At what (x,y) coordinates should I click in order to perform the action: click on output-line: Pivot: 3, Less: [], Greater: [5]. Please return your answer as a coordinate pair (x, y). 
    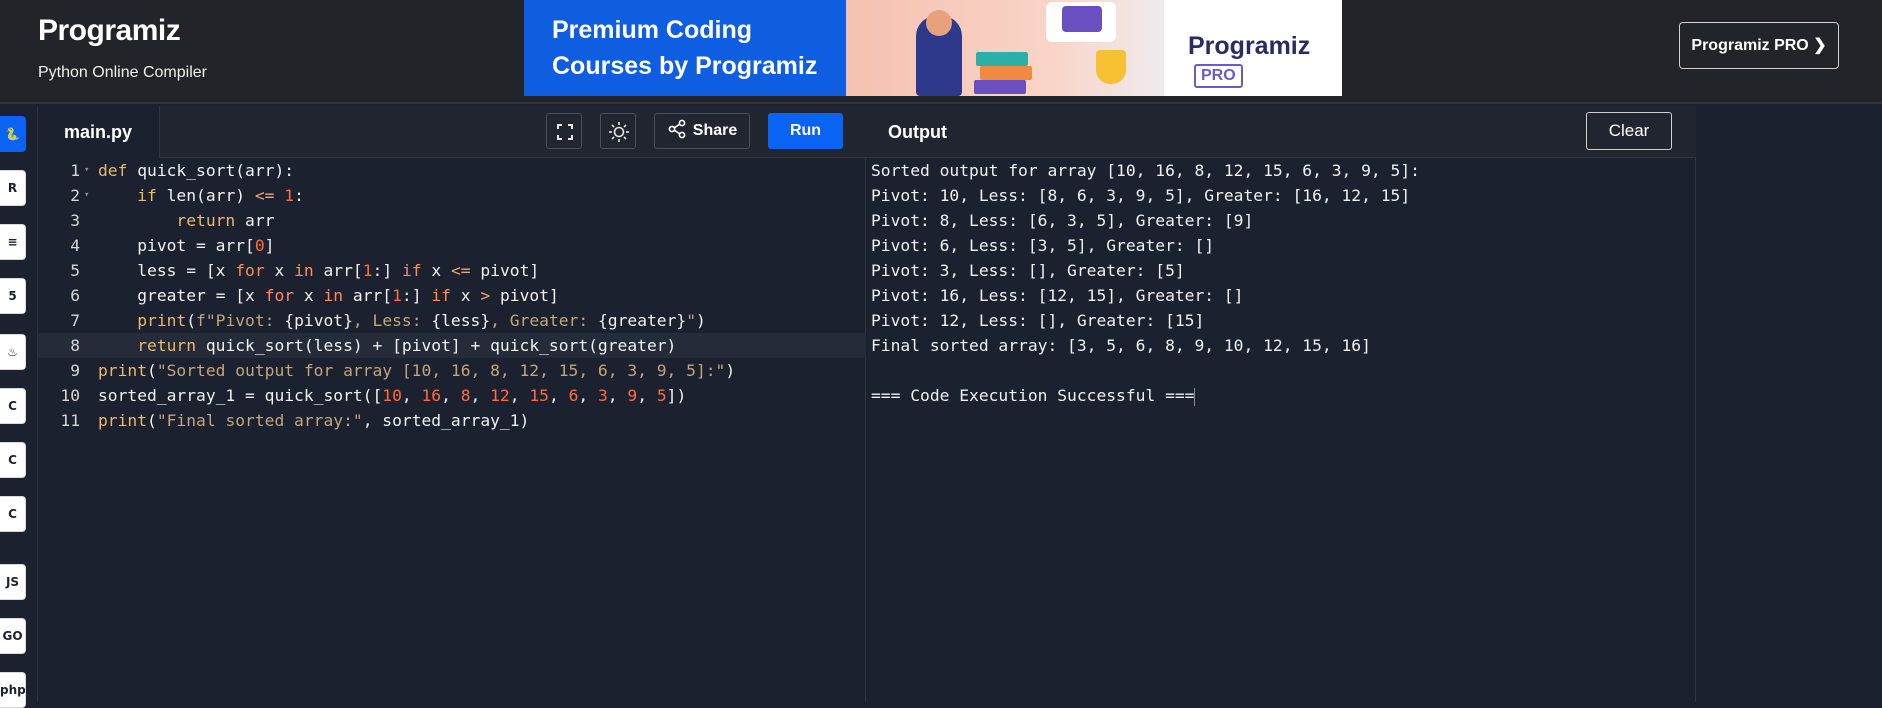
    Looking at the image, I should click on (1028, 270).